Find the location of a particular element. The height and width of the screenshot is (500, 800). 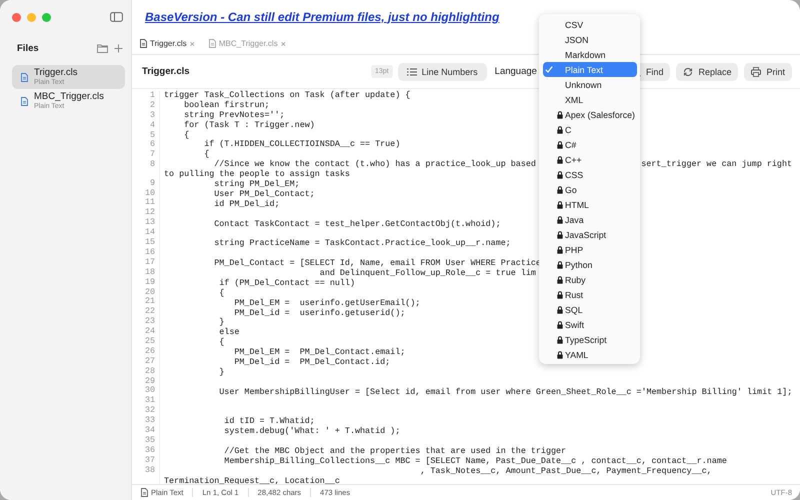

line-number: 12 is located at coordinates (149, 213).